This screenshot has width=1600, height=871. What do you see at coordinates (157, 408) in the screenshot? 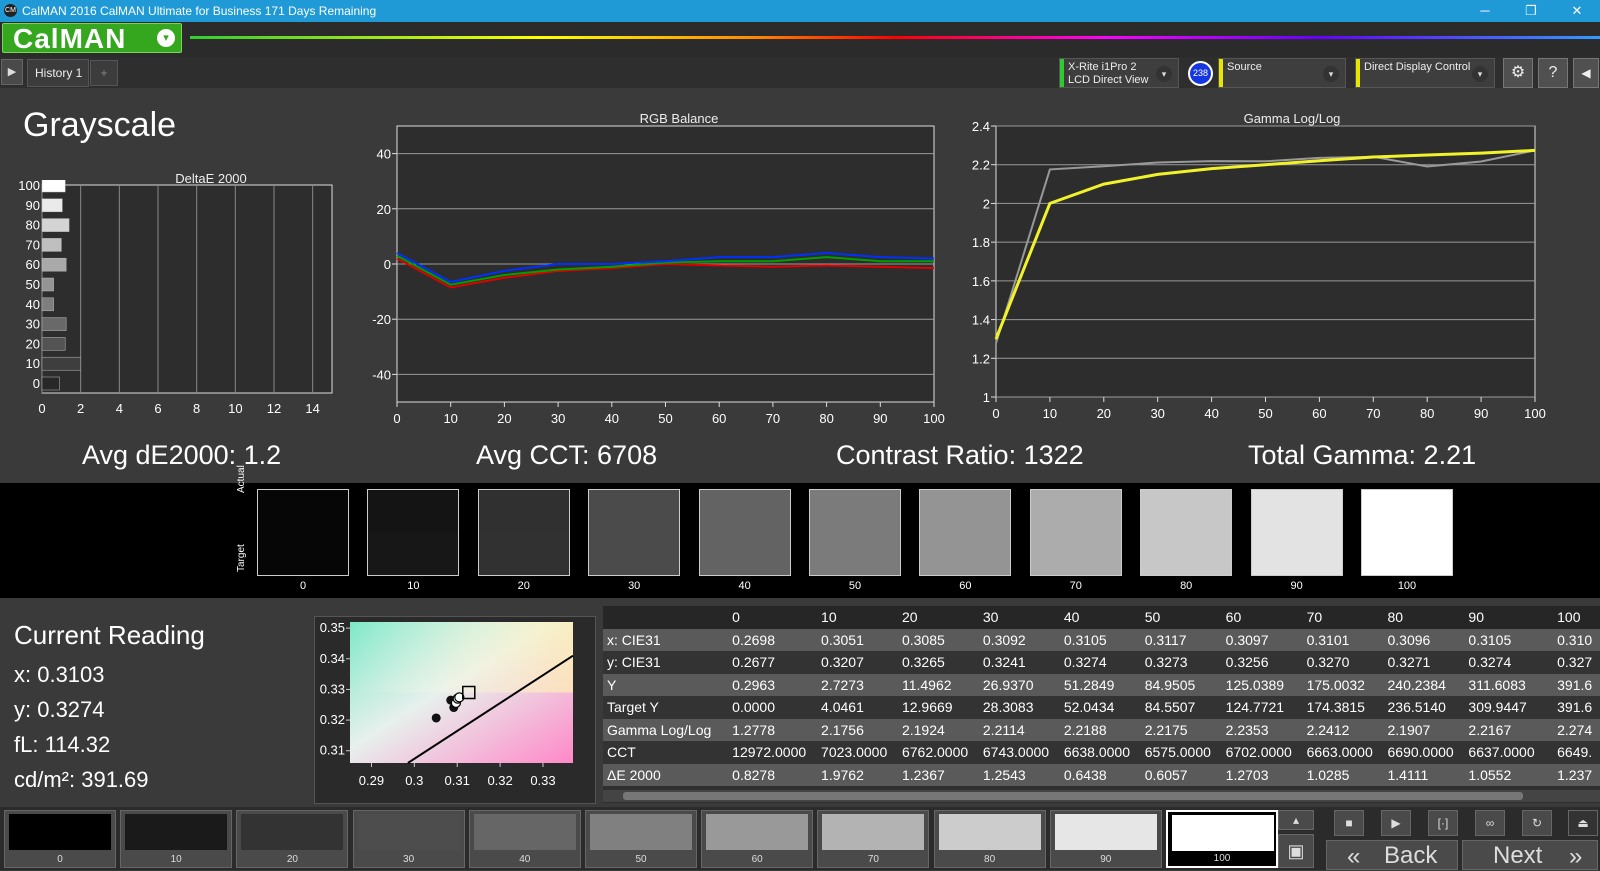
I see `deltae-x-tick: 6` at bounding box center [157, 408].